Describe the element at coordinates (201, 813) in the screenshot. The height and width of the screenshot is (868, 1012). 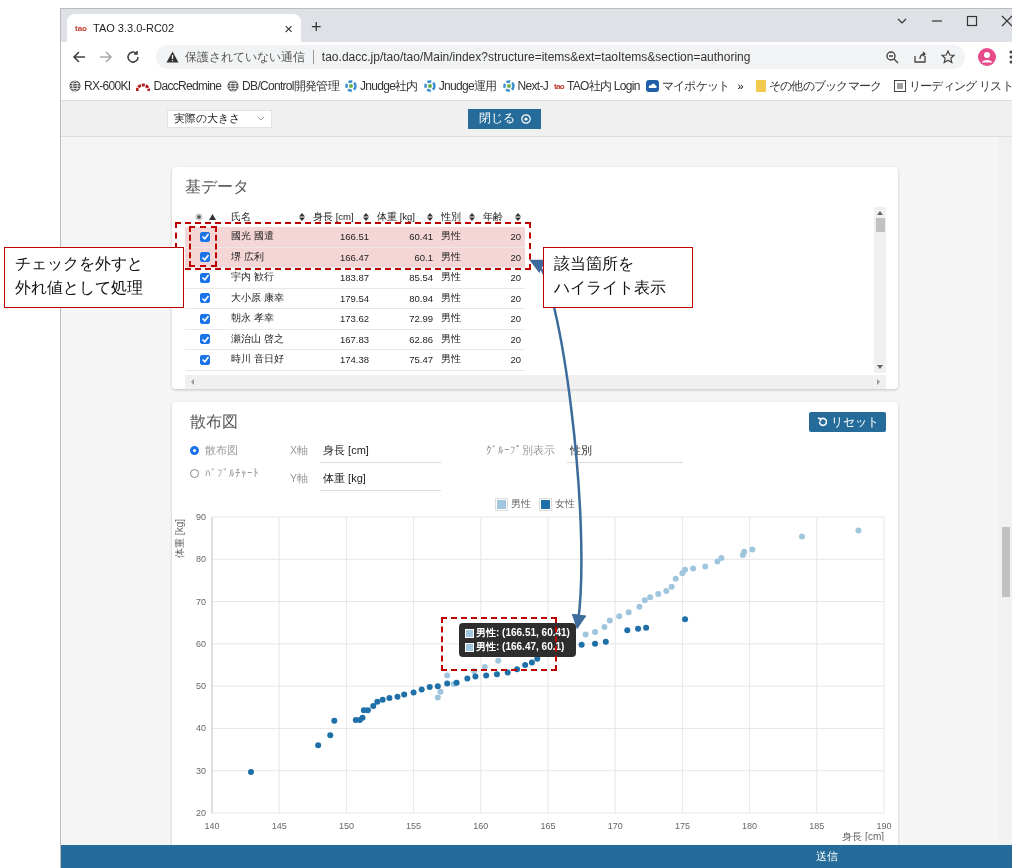
I see `y-tick-label: 20` at that location.